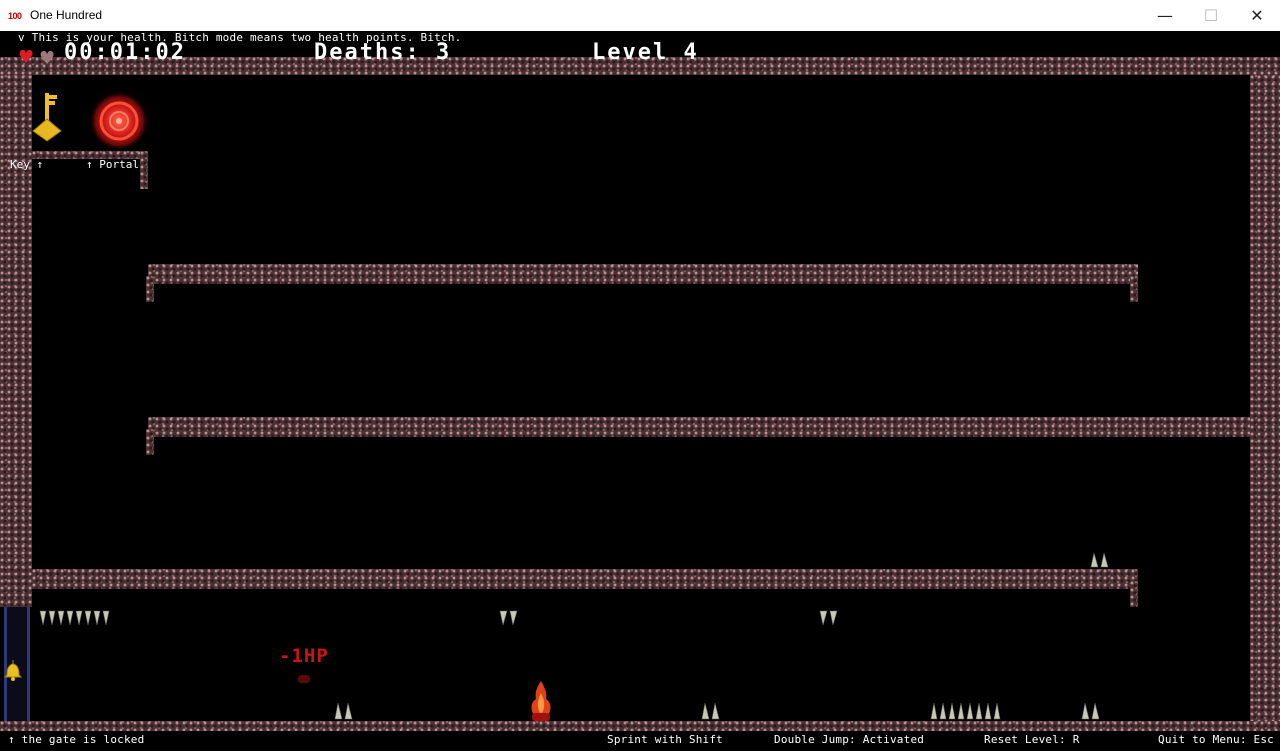  What do you see at coordinates (304, 679) in the screenshot?
I see `blood-splat` at bounding box center [304, 679].